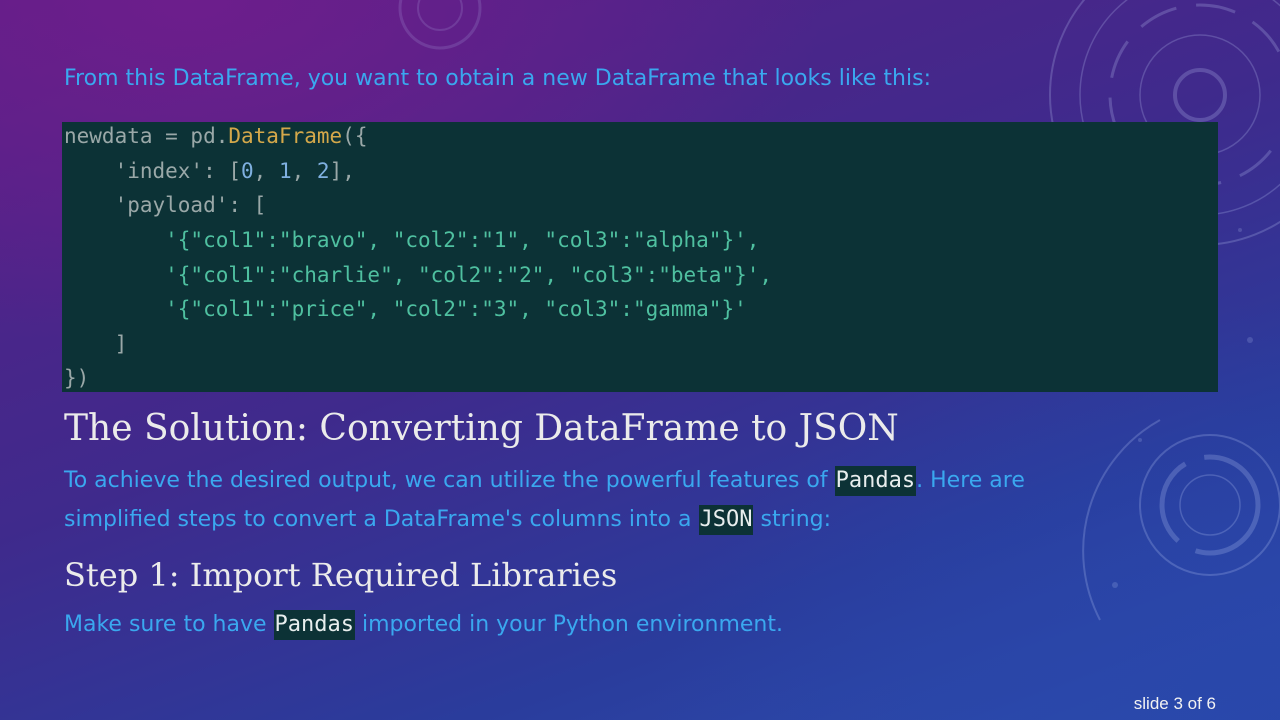  What do you see at coordinates (341, 575) in the screenshot?
I see `step1-heading: Step 1: Import Required Libraries` at bounding box center [341, 575].